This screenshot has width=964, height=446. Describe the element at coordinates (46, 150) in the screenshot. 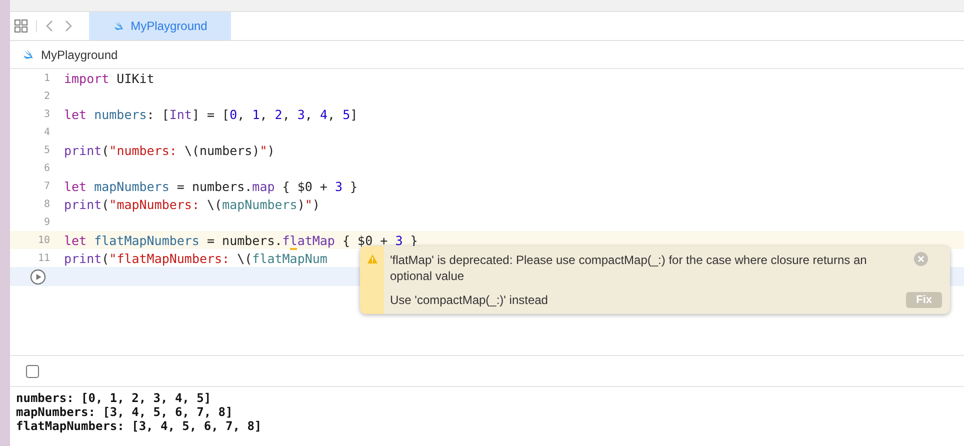

I see `line-number: 5` at that location.